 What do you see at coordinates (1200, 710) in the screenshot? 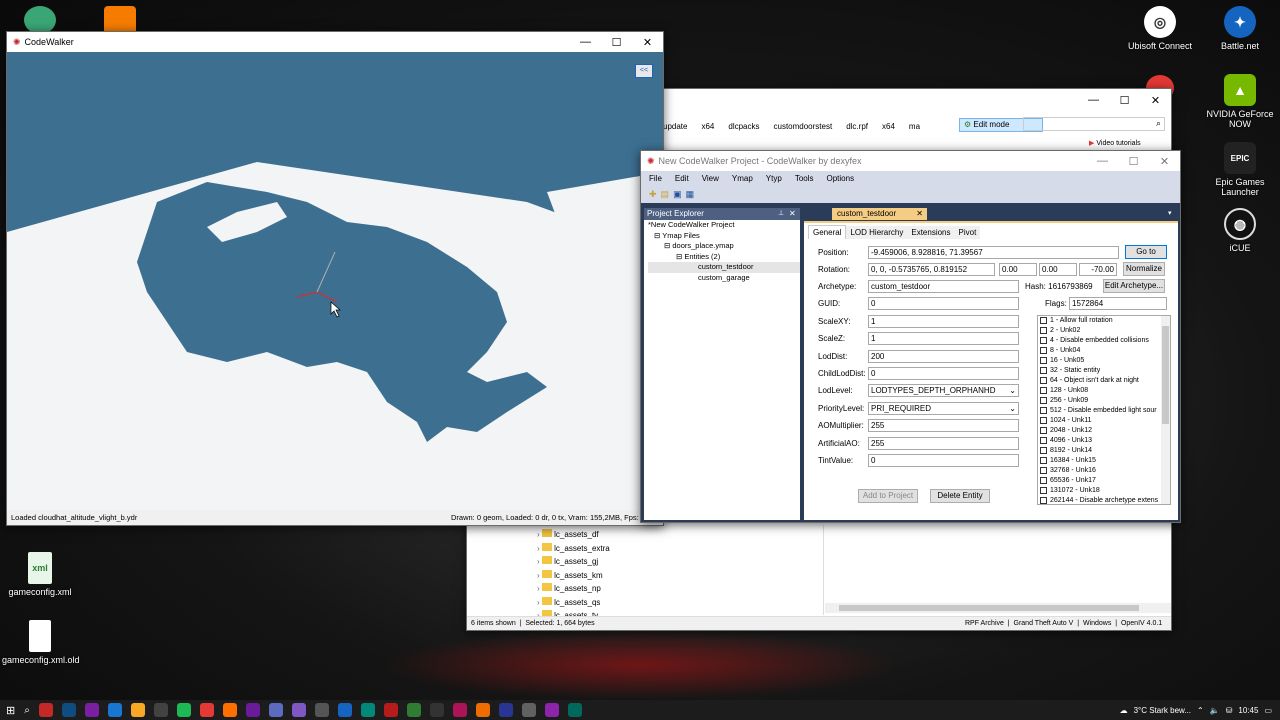
I see `tray-chevron-icon: ⌃` at bounding box center [1200, 710].